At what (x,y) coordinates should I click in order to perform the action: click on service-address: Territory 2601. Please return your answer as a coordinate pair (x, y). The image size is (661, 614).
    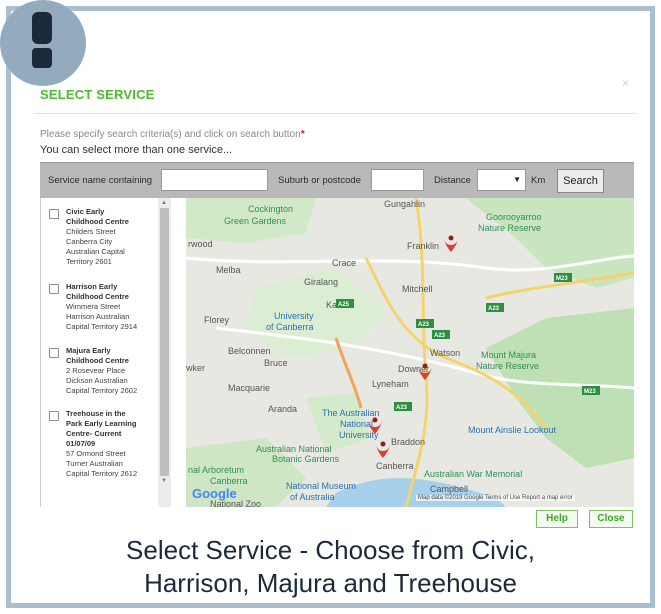
    Looking at the image, I should click on (89, 261).